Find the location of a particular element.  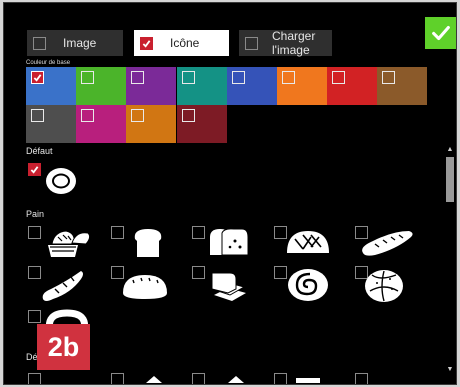

croissant-icon is located at coordinates (62, 286).